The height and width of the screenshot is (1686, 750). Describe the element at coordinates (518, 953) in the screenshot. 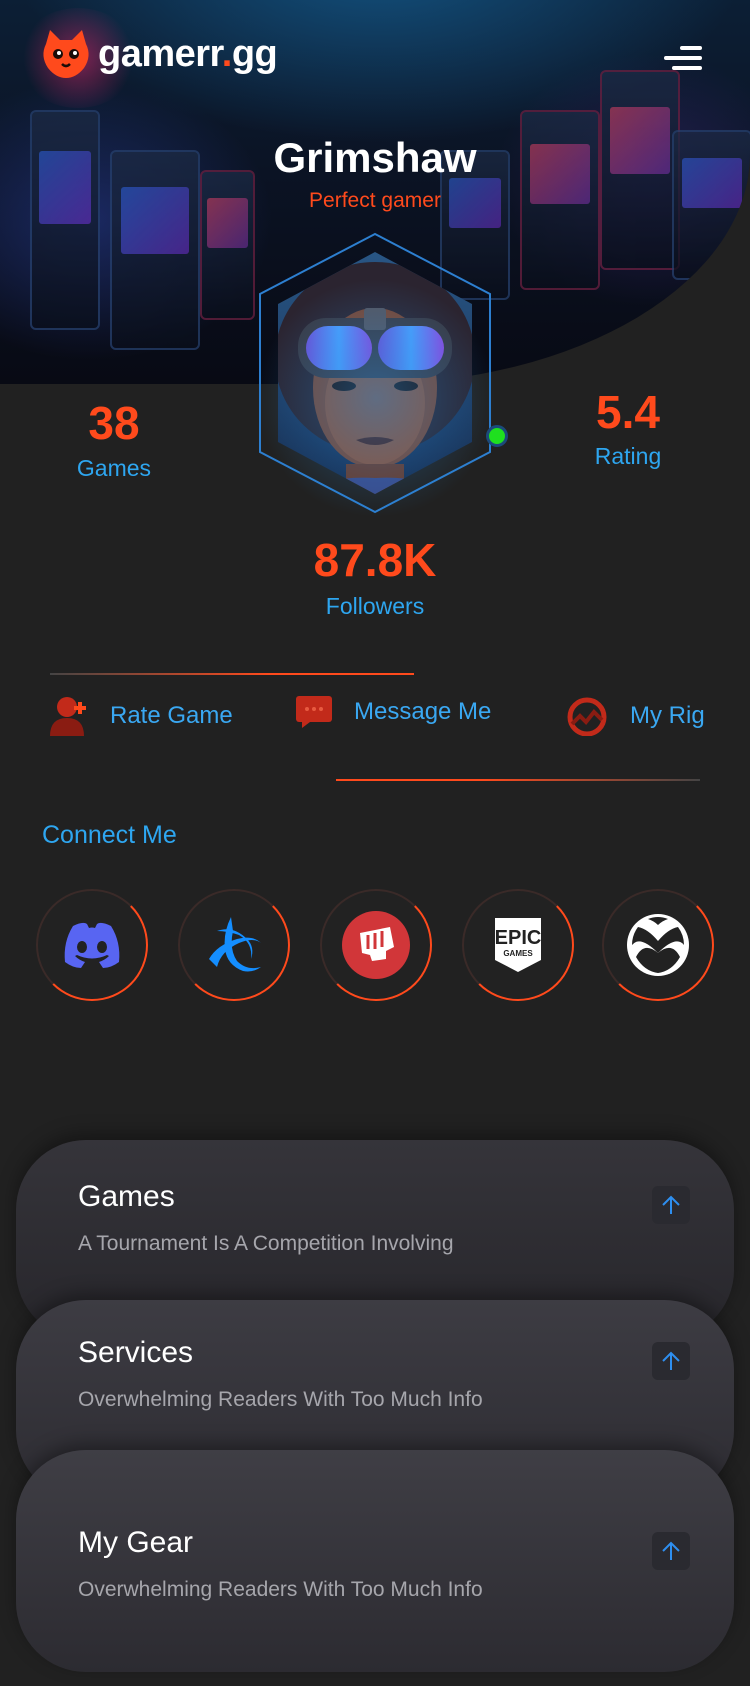

I see `epic-logo-subtext: GAMES` at that location.